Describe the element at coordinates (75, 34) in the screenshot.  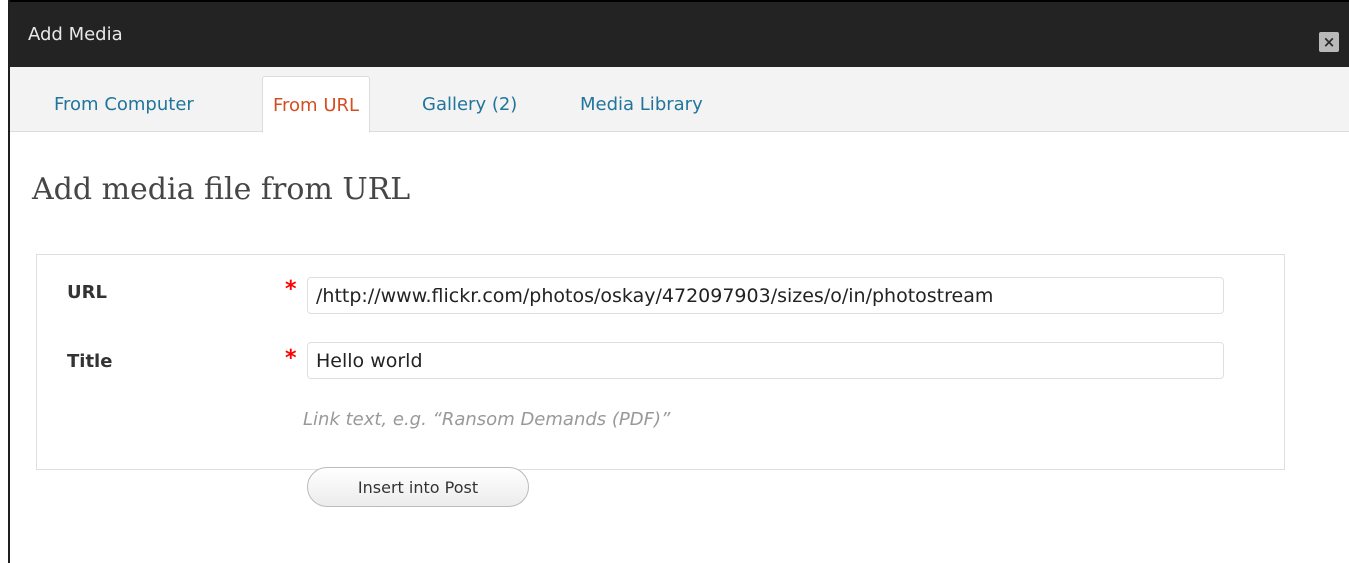
I see `dialog-title: Add Media` at that location.